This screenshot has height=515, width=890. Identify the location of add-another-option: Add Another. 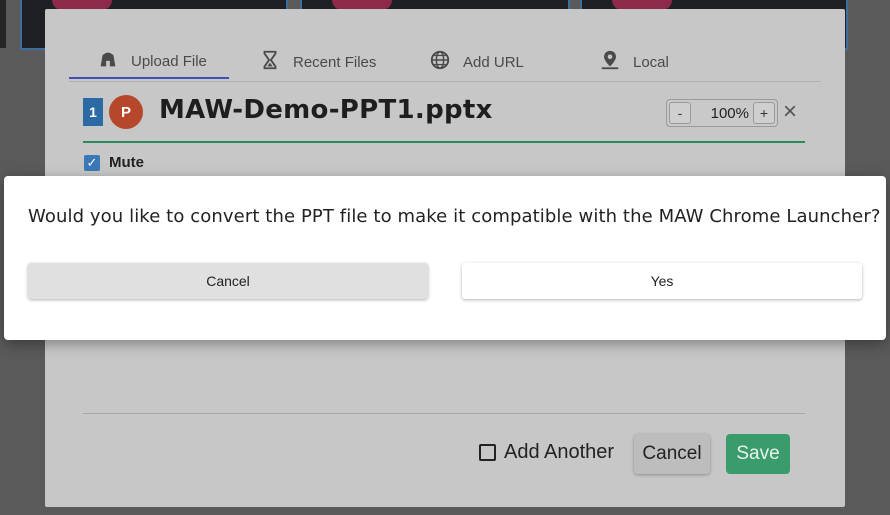
(546, 452).